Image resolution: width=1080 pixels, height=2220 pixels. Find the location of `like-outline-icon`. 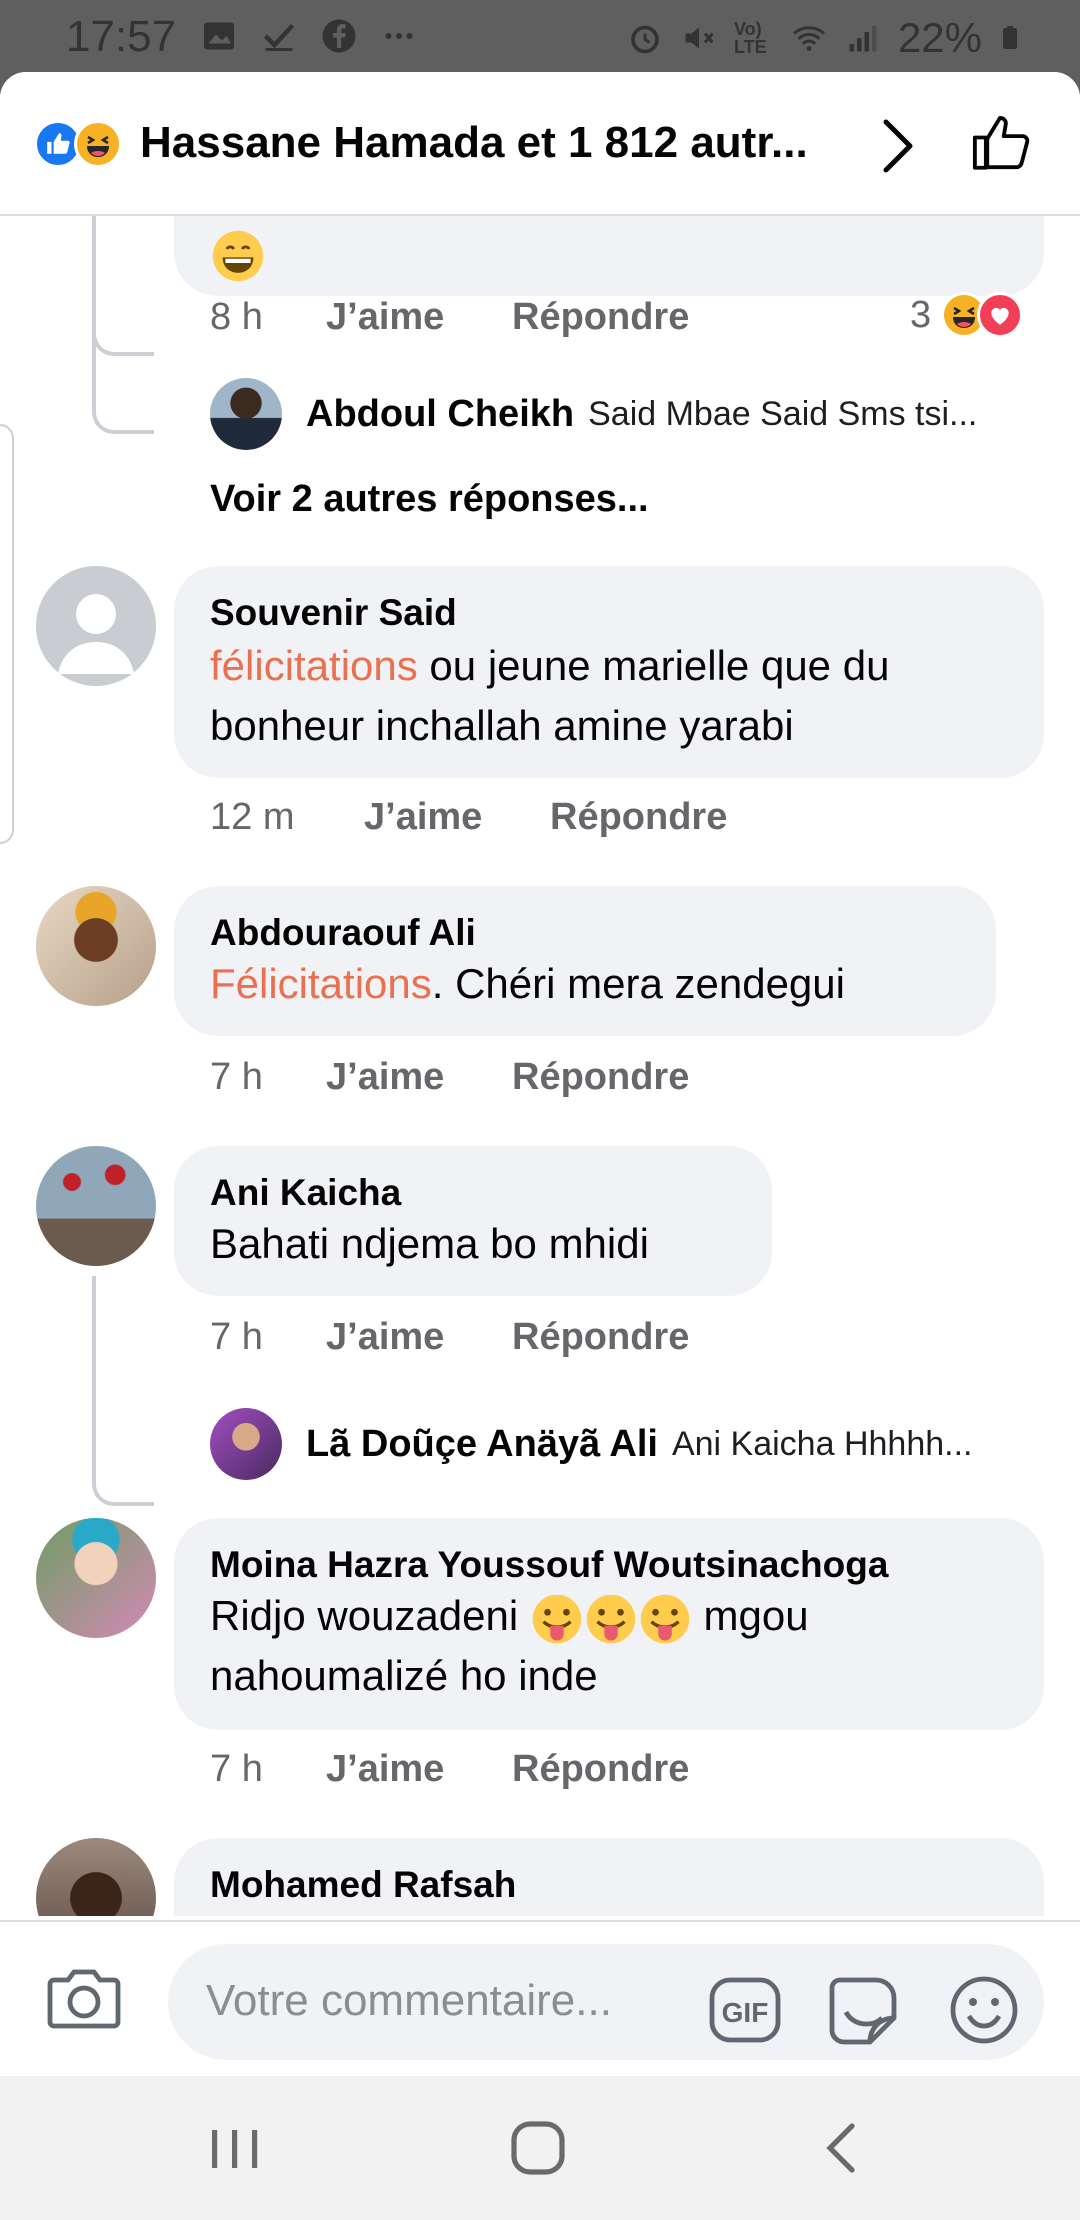

like-outline-icon is located at coordinates (1001, 143).